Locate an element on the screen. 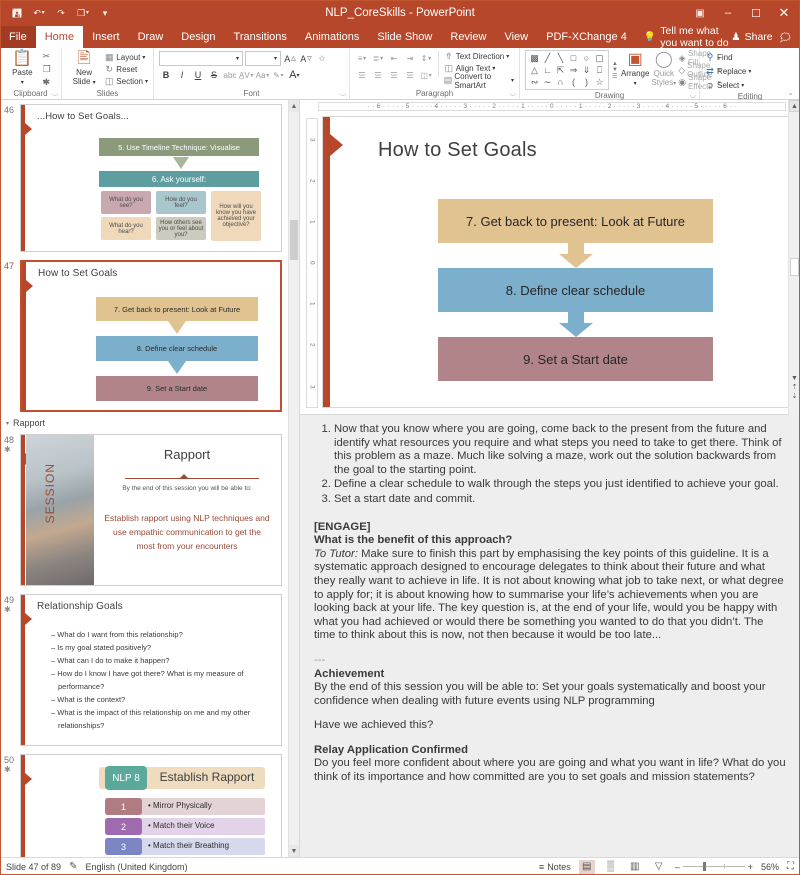  quick-styles-button: ◯ Quick Styles▾ is located at coordinates (663, 70).